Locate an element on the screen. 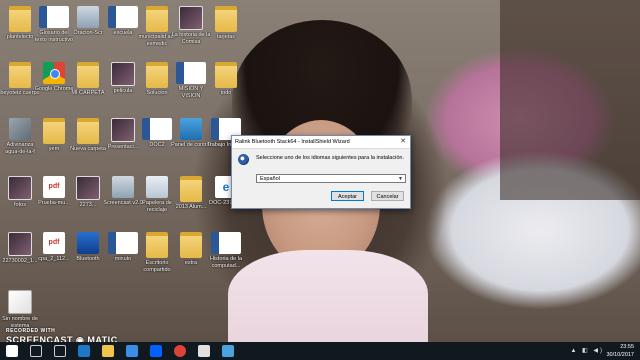  taskbar-explorer-icon is located at coordinates (108, 351).